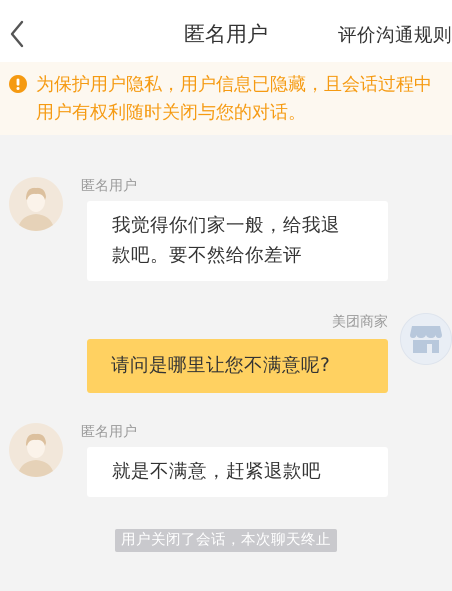 The height and width of the screenshot is (591, 452). I want to click on rules-link: 评价沟通规则, so click(395, 34).